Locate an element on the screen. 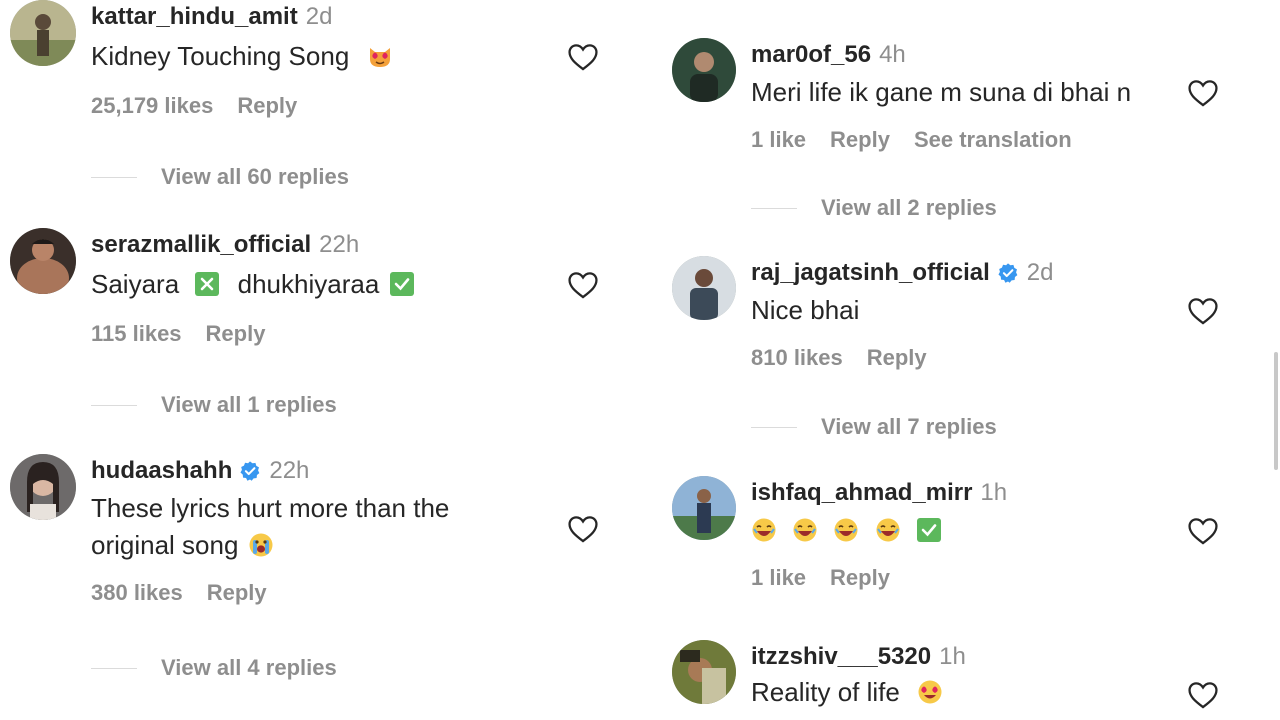  comment-text: Meri life ik gane m suna di bhai n is located at coordinates (941, 92).